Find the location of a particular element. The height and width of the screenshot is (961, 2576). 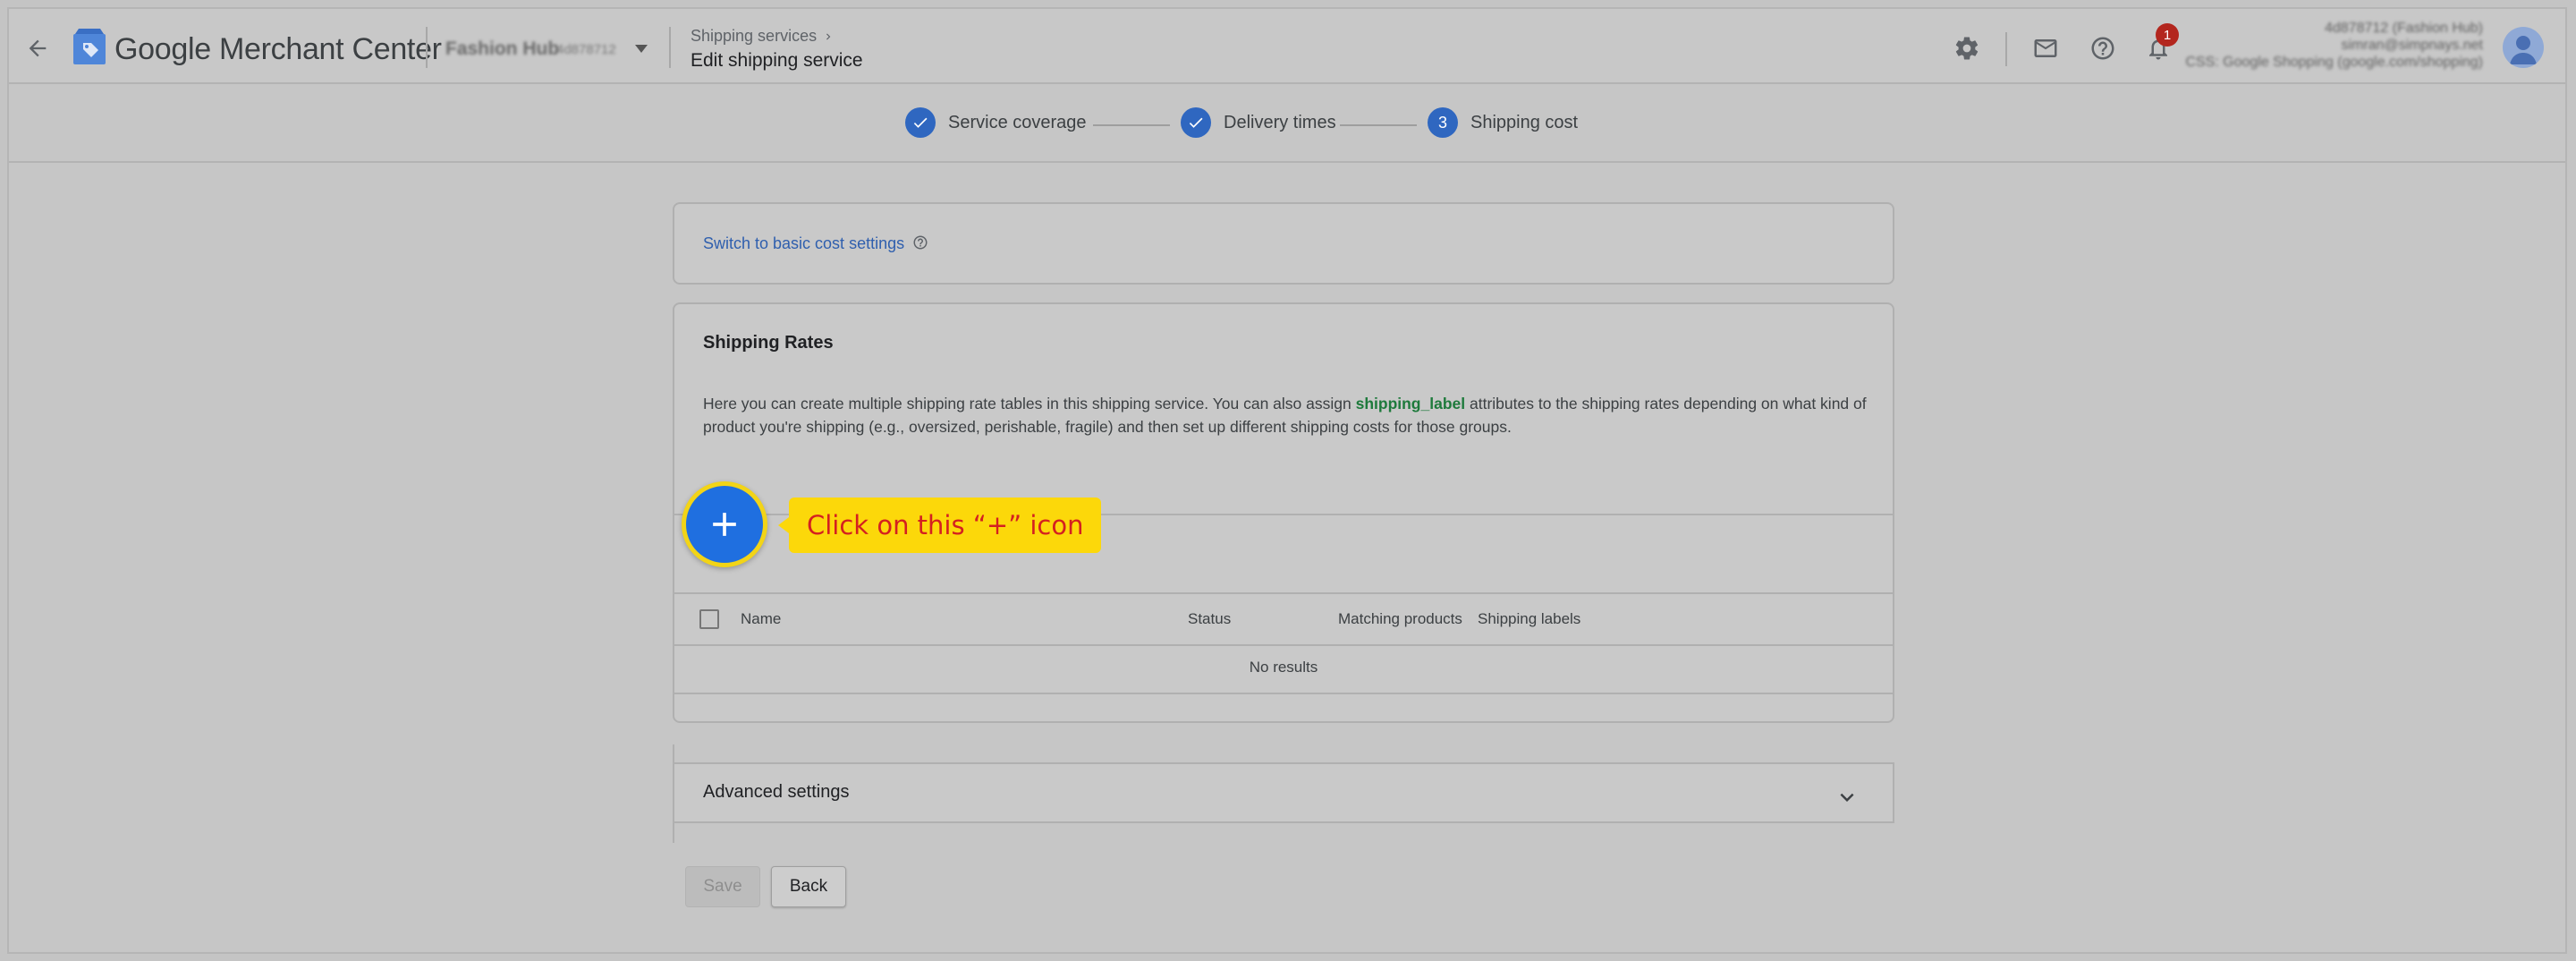

basic-cost-settings-row: Switch to basic cost settings is located at coordinates (815, 244).